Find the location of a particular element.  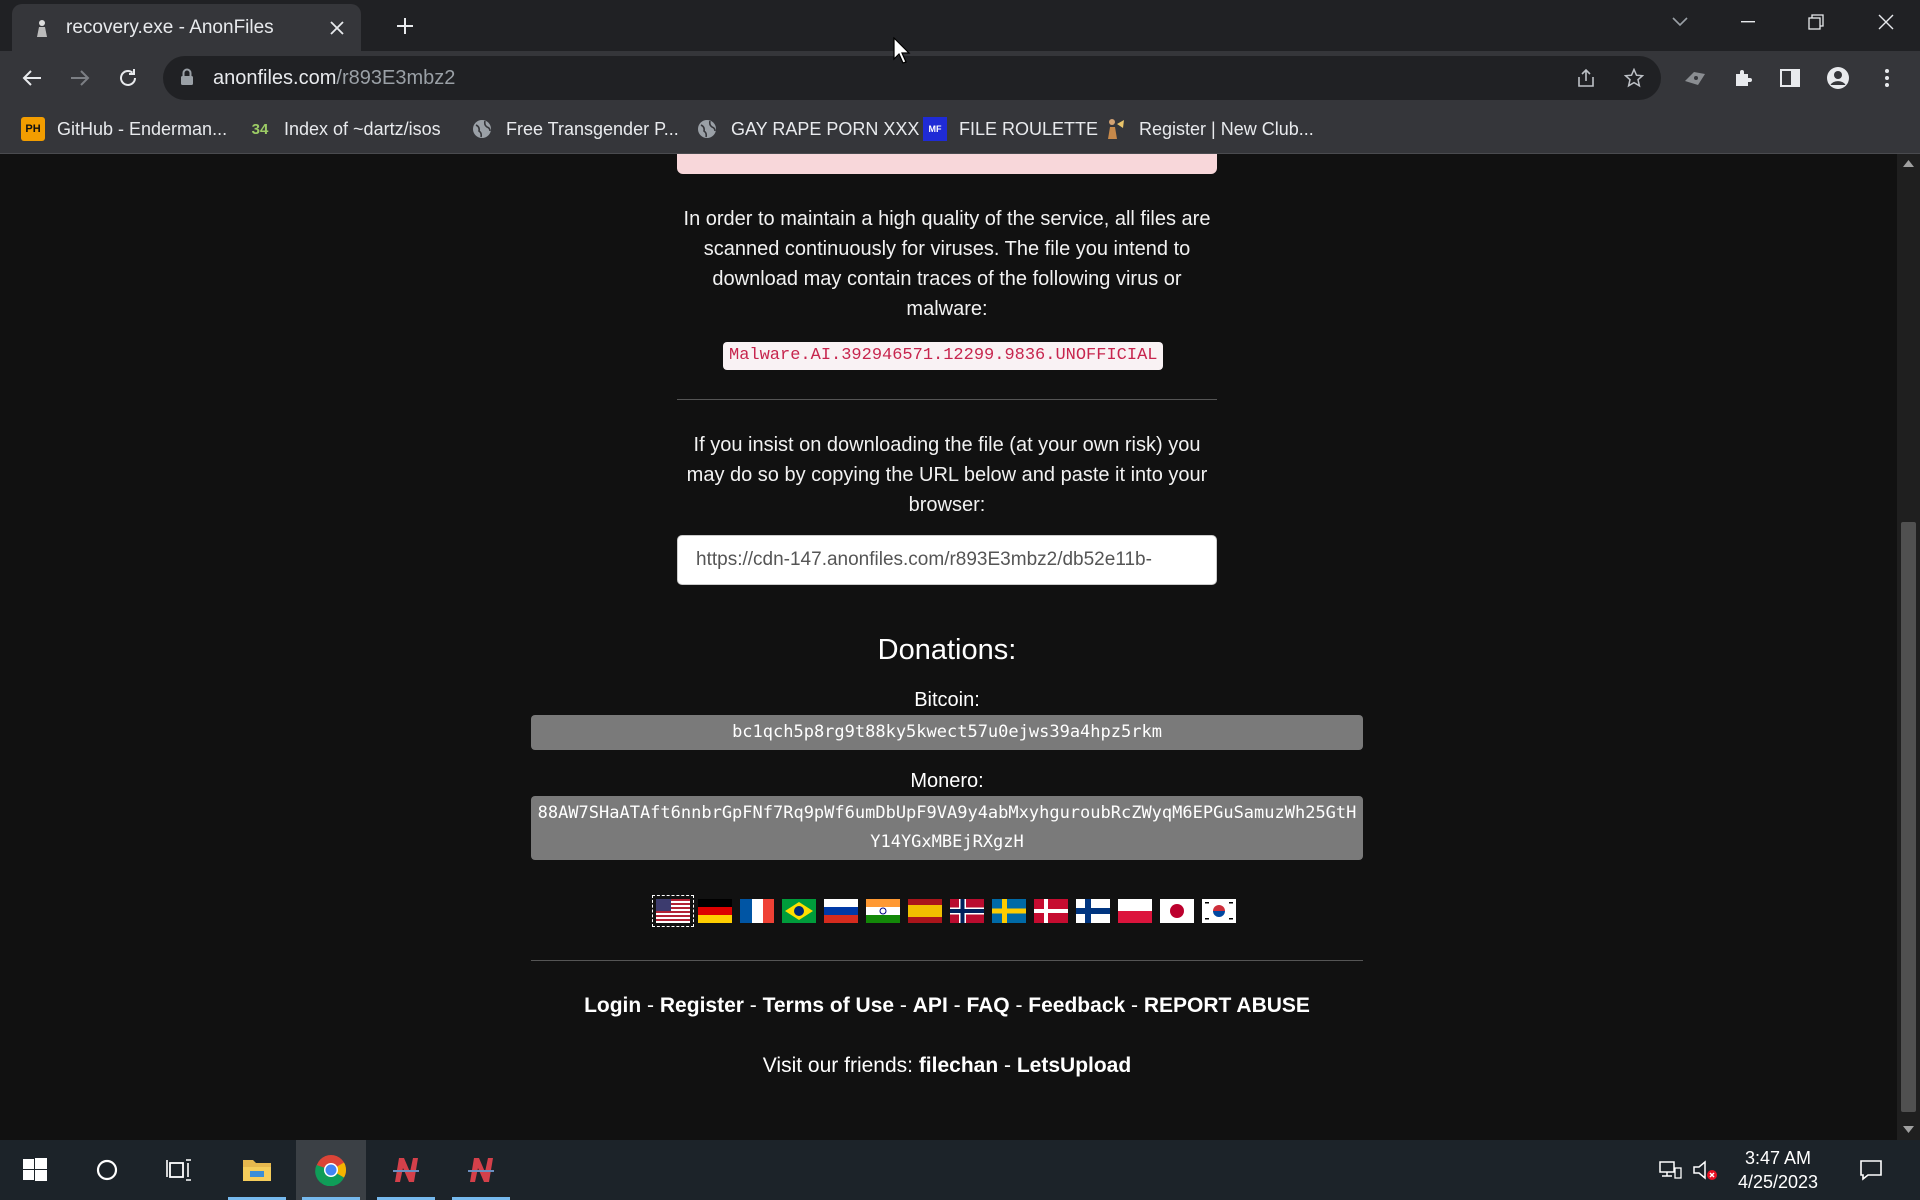

scroll-down-arrow-icon is located at coordinates (1908, 1129).